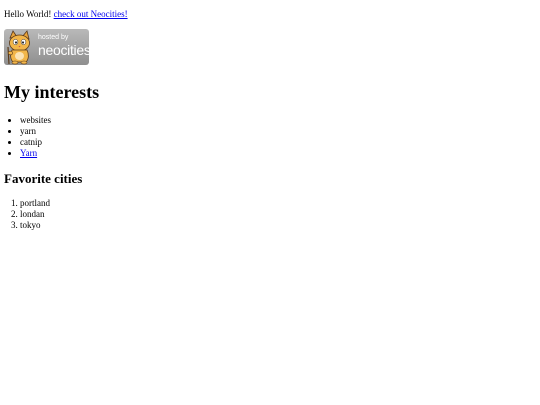 This screenshot has width=540, height=405. Describe the element at coordinates (18, 47) in the screenshot. I see `cat-mascot-icon` at that location.